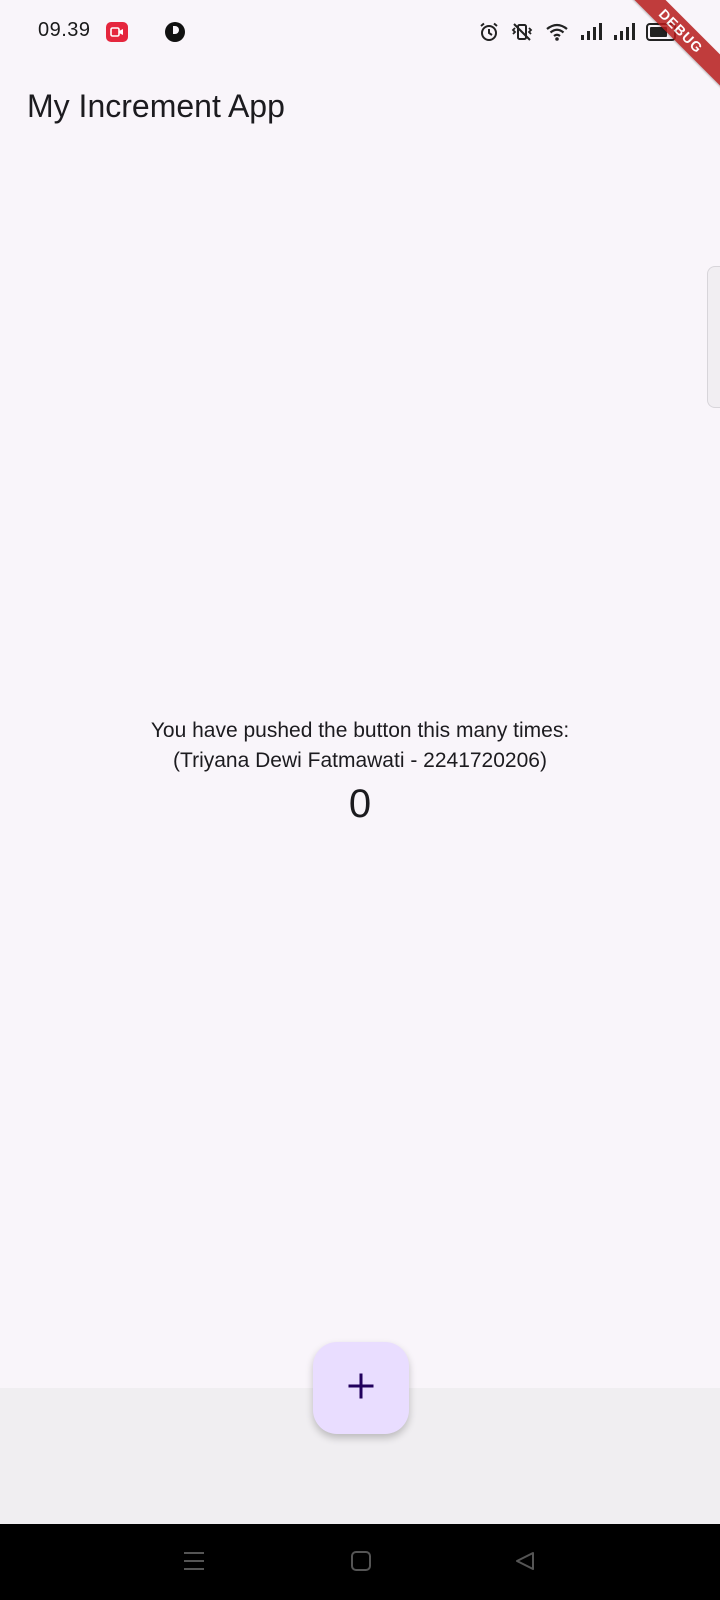 Image resolution: width=720 pixels, height=1600 pixels. What do you see at coordinates (360, 760) in the screenshot?
I see `counter-label-line2: (Triyana Dewi Fatmawati - 2241720206)` at bounding box center [360, 760].